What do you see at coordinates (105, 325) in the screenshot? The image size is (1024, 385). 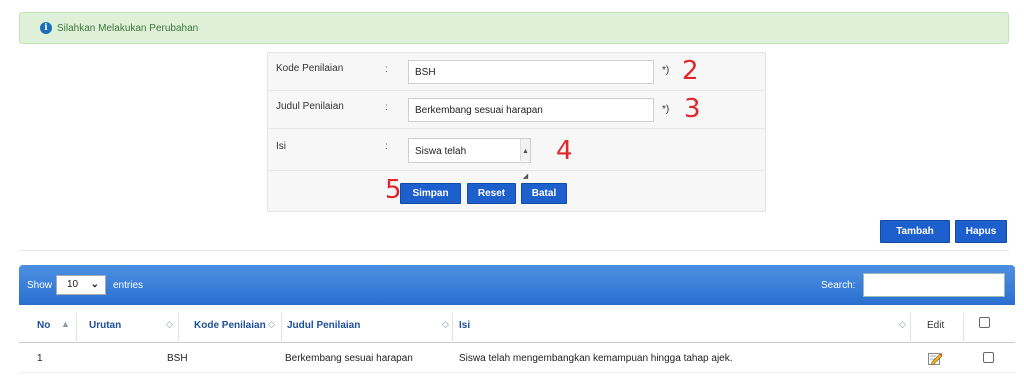 I see `col-urutan: Urutan` at bounding box center [105, 325].